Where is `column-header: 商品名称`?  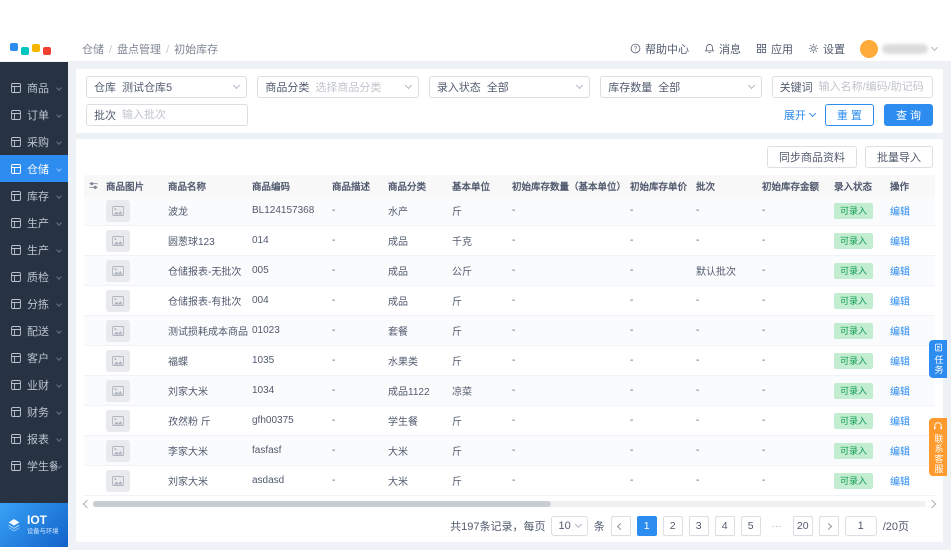
column-header: 商品名称 is located at coordinates (187, 187).